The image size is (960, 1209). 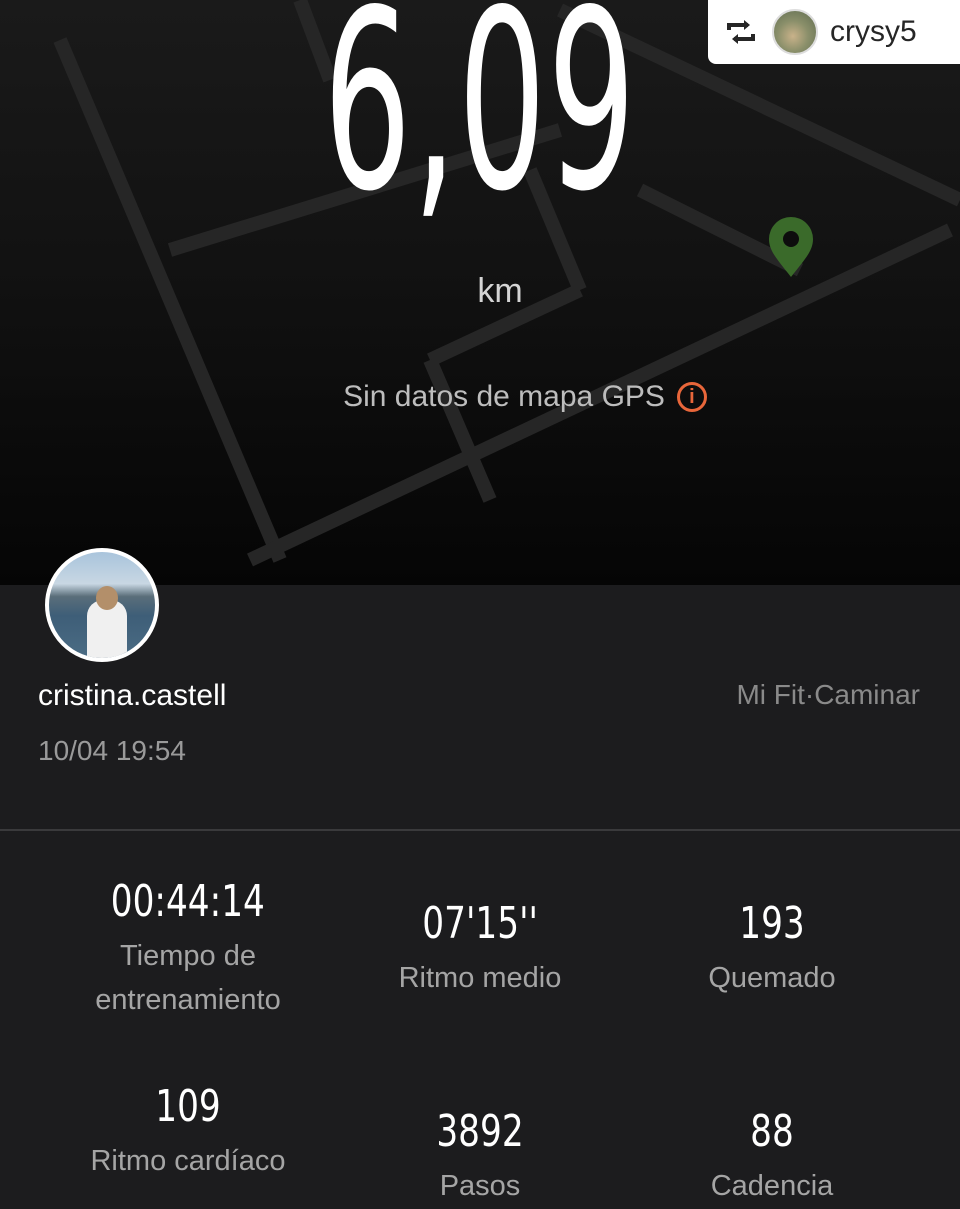 I want to click on stat-training-time: 00:44:14 Tiempo de entrenamiento, so click(x=188, y=949).